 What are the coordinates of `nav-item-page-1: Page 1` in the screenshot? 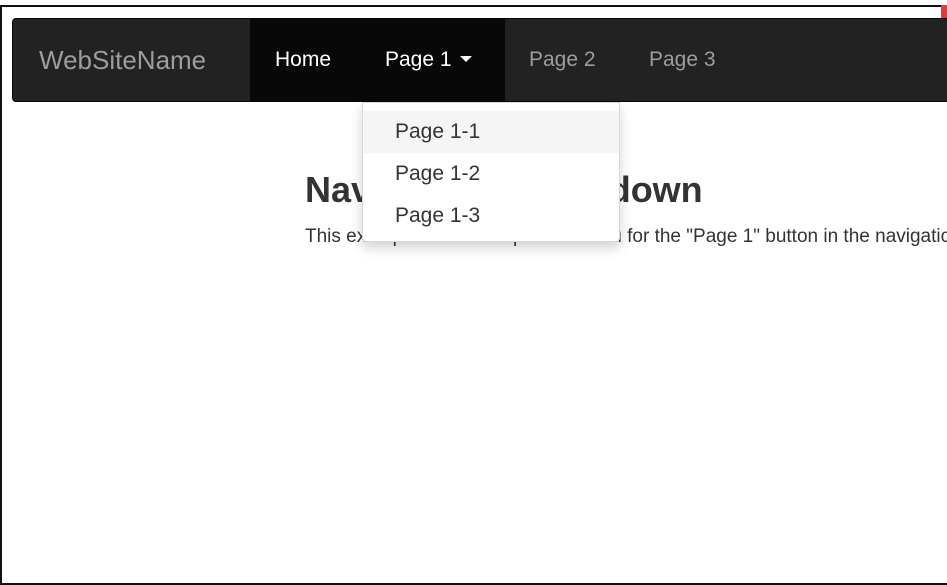 It's located at (428, 60).